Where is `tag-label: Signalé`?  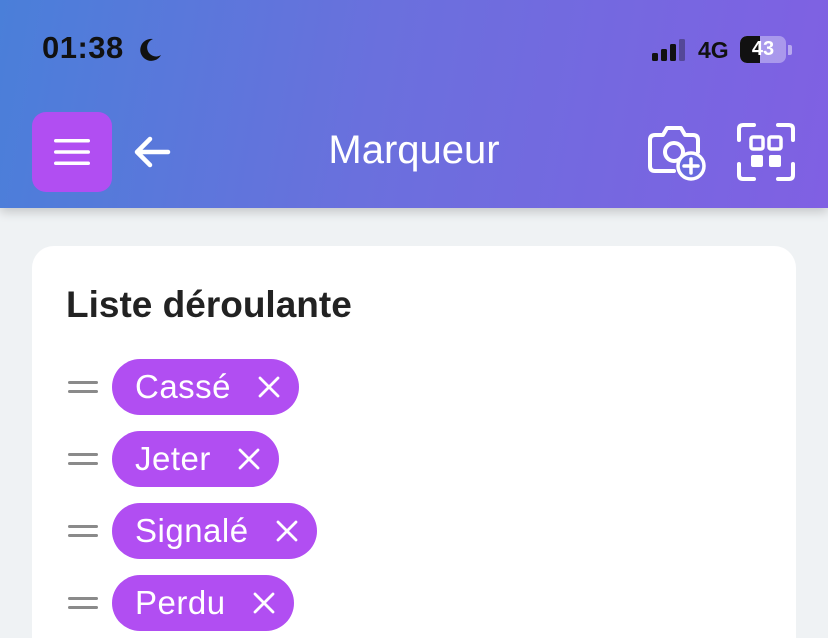
tag-label: Signalé is located at coordinates (192, 530).